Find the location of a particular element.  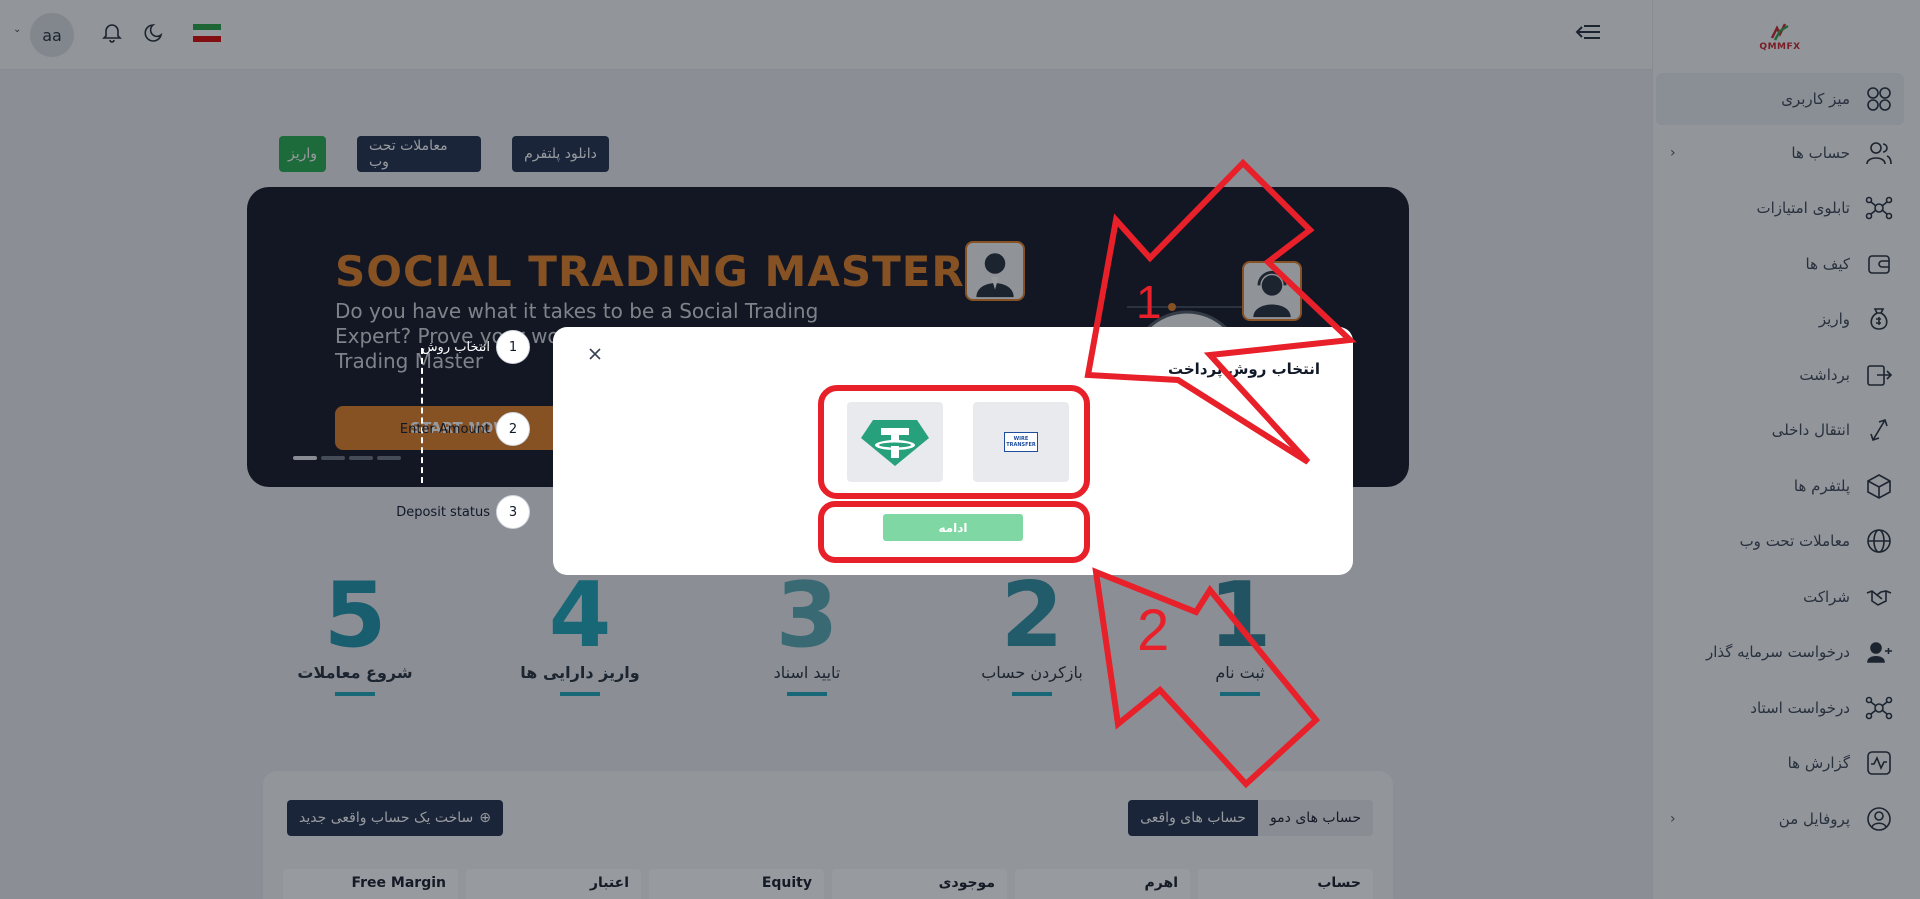

payment-method-modal: انتخاب روش پرداخت WIRE TRANSFER ادامه is located at coordinates (953, 451).